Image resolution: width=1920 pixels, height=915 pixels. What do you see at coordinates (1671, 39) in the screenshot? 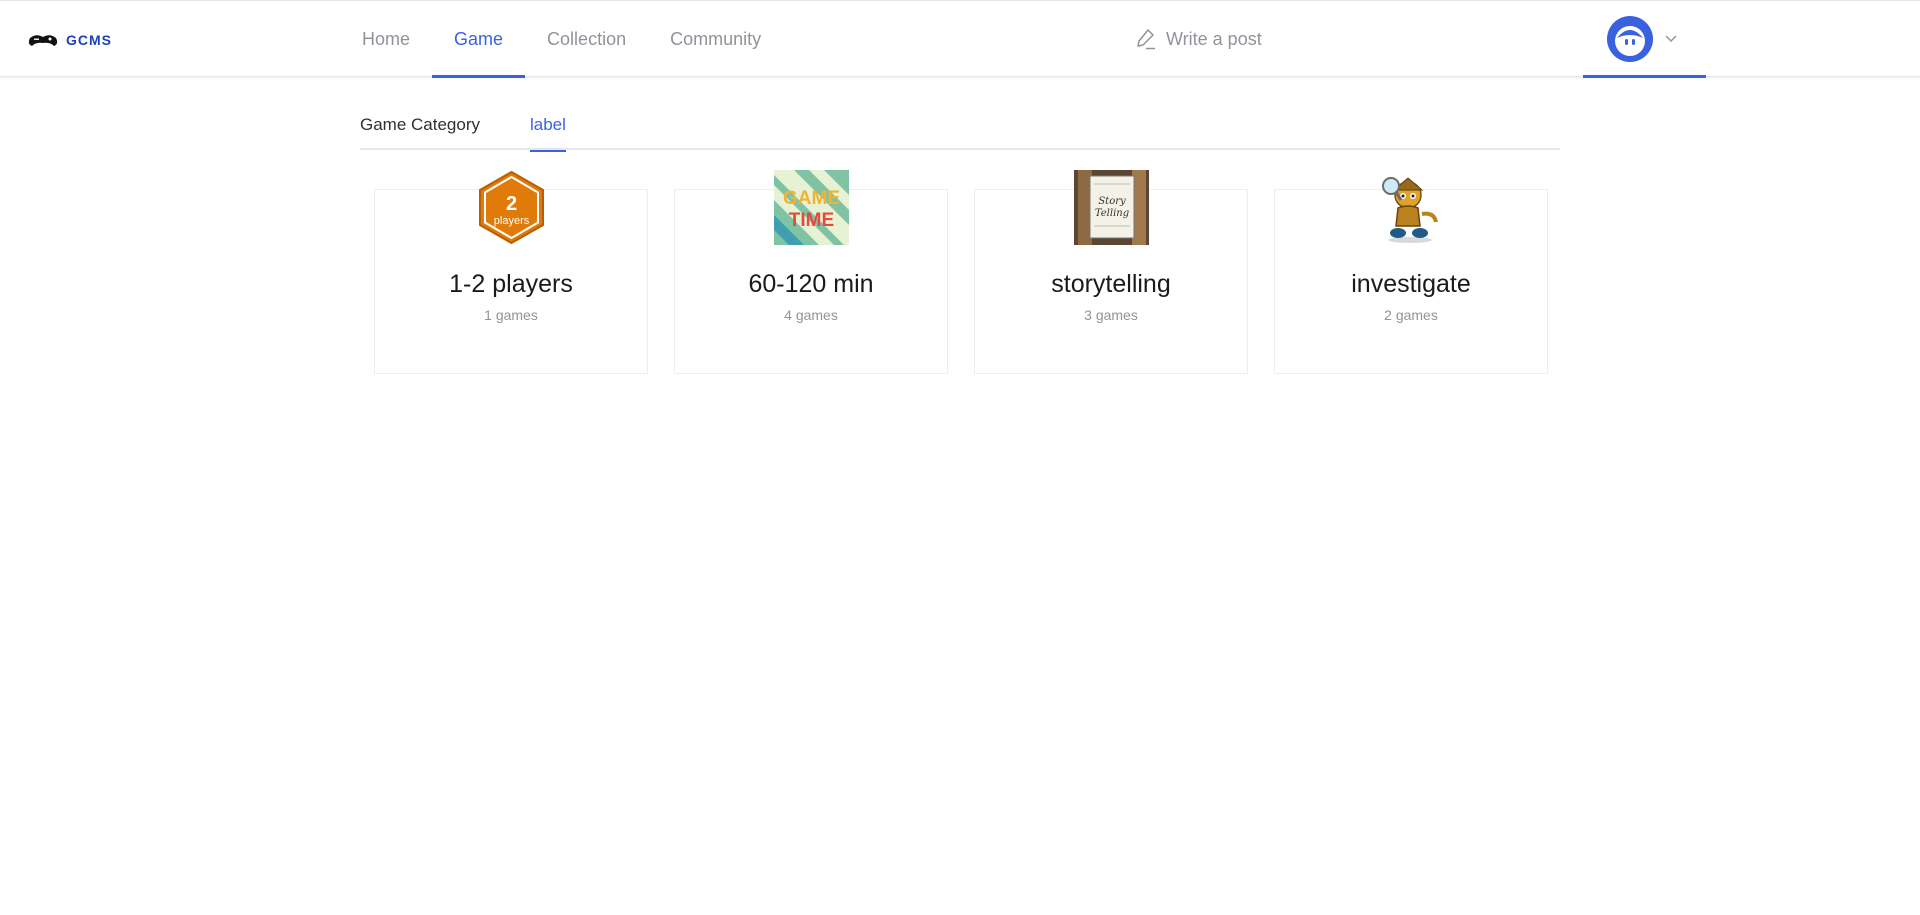
I see `chevron-down-icon` at bounding box center [1671, 39].